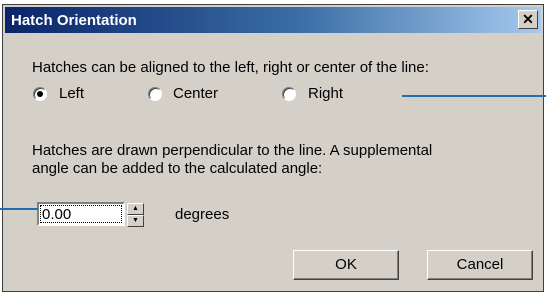 The image size is (546, 299). What do you see at coordinates (74, 20) in the screenshot?
I see `window-title: Hatch Orientation` at bounding box center [74, 20].